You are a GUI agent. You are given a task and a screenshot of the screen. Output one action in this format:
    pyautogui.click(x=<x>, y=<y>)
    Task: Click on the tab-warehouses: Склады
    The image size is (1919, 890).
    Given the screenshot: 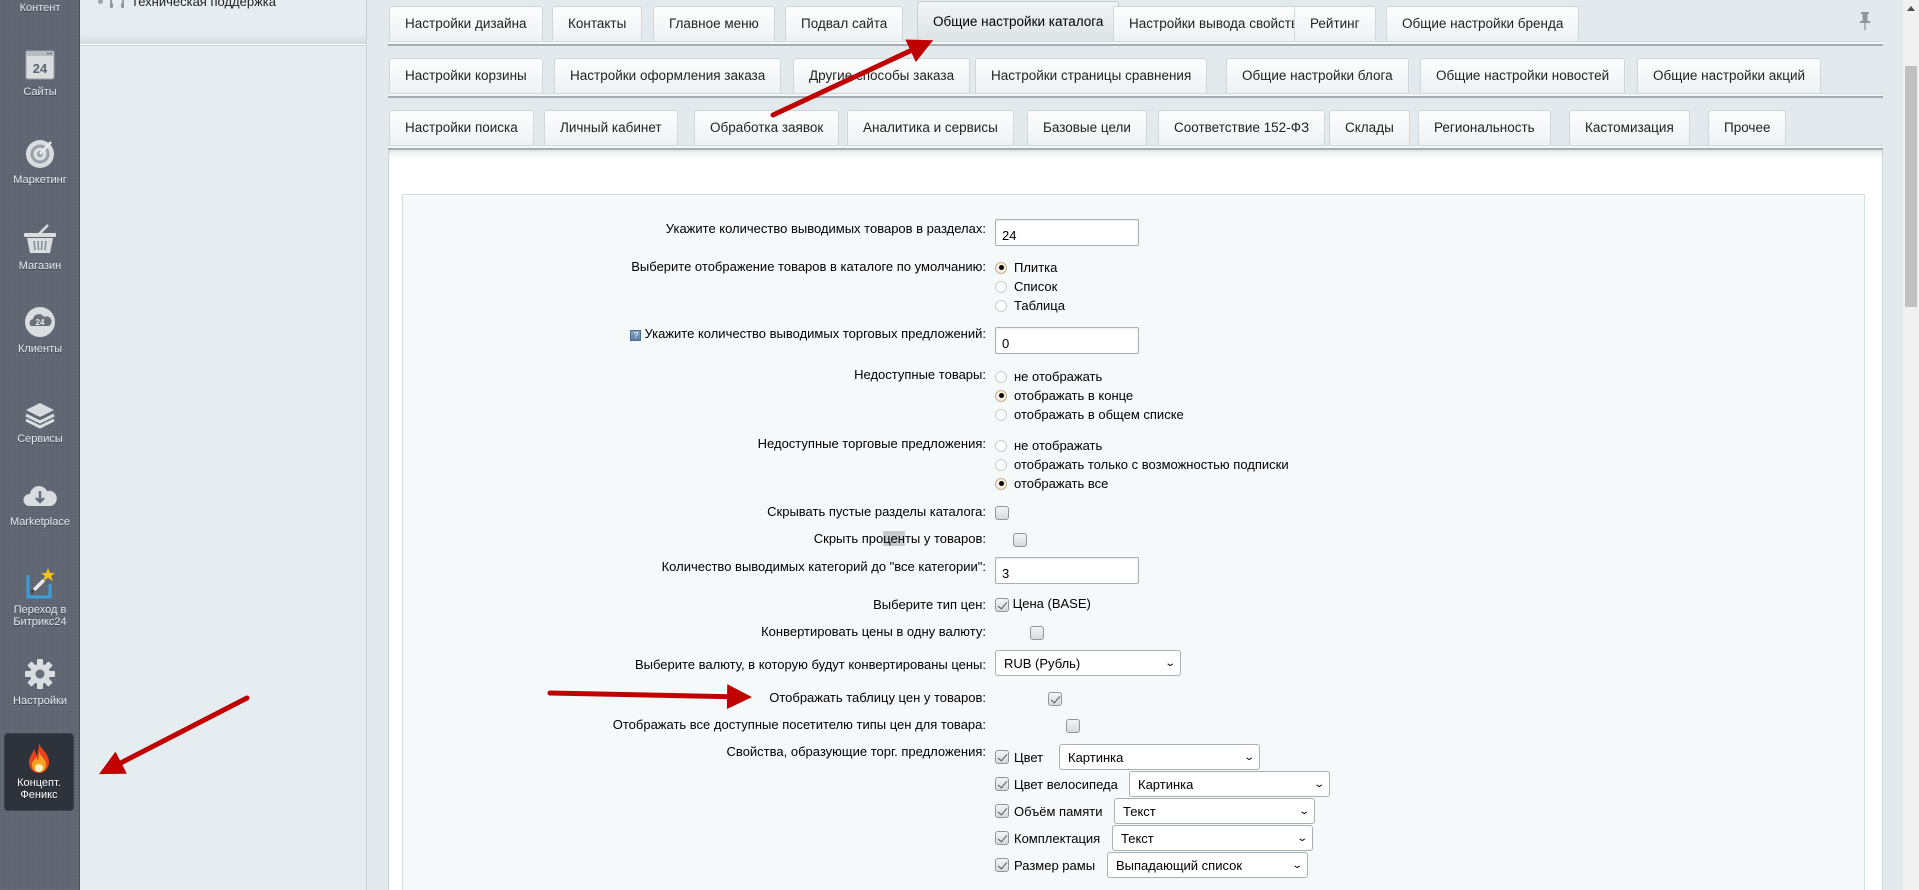 What is the action you would take?
    pyautogui.click(x=1369, y=127)
    